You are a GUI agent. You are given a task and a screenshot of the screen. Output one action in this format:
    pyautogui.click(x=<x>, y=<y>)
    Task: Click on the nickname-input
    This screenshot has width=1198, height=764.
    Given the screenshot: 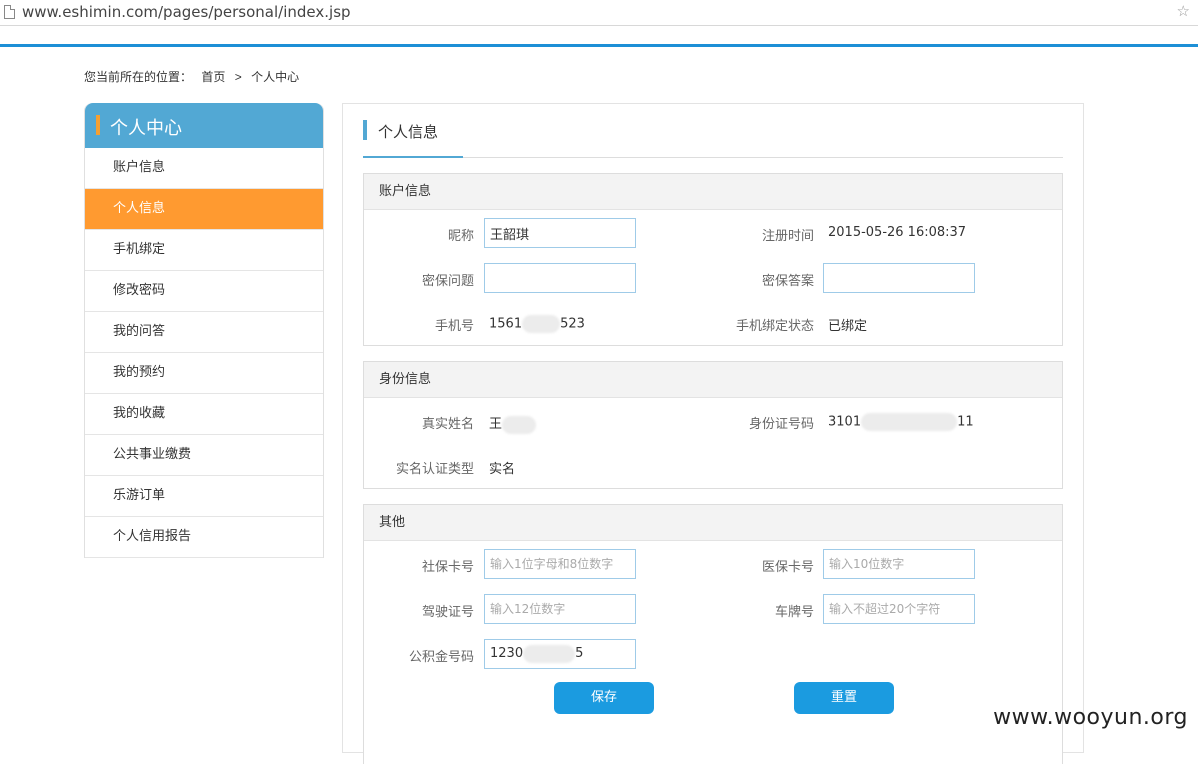 What is the action you would take?
    pyautogui.click(x=560, y=233)
    